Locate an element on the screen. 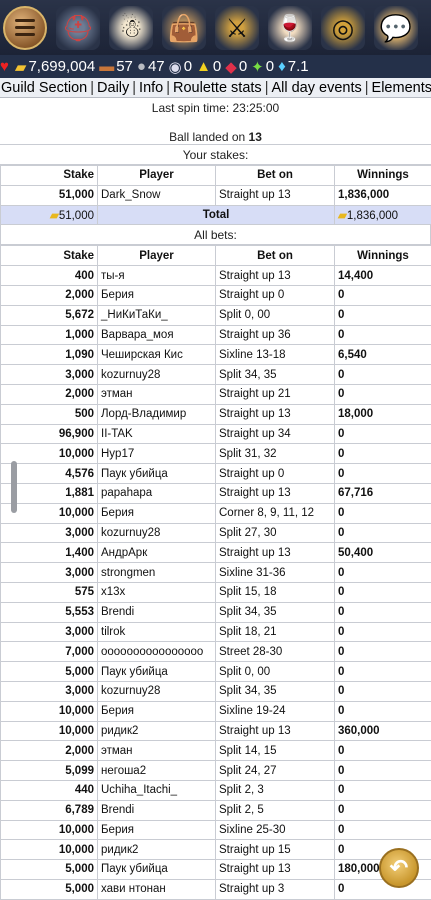  stake-cell: 5,000 is located at coordinates (49, 869).